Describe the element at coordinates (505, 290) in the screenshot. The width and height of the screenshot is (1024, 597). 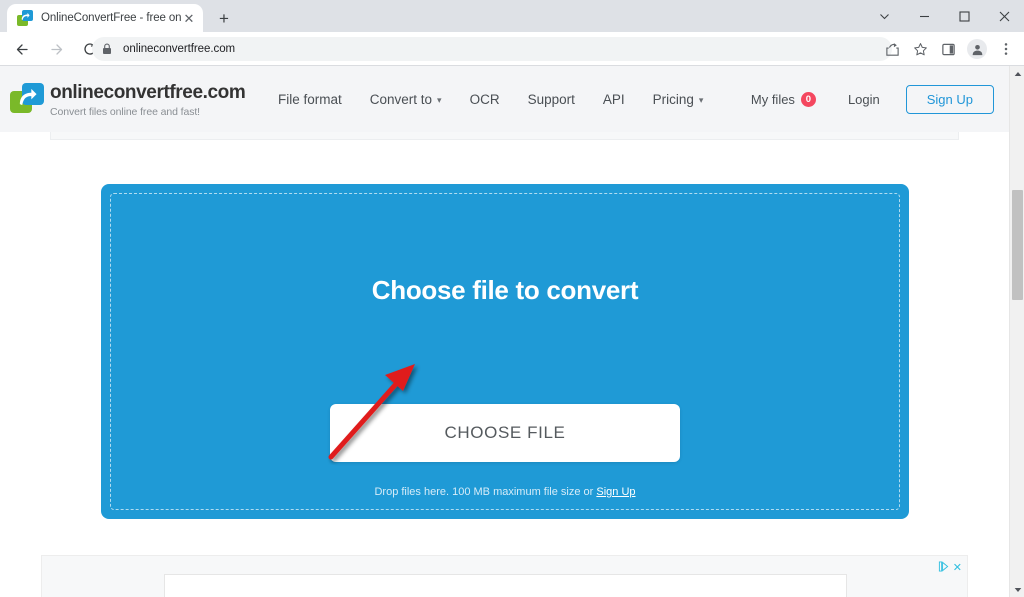
I see `dropzone-heading: Choose file to convert` at that location.